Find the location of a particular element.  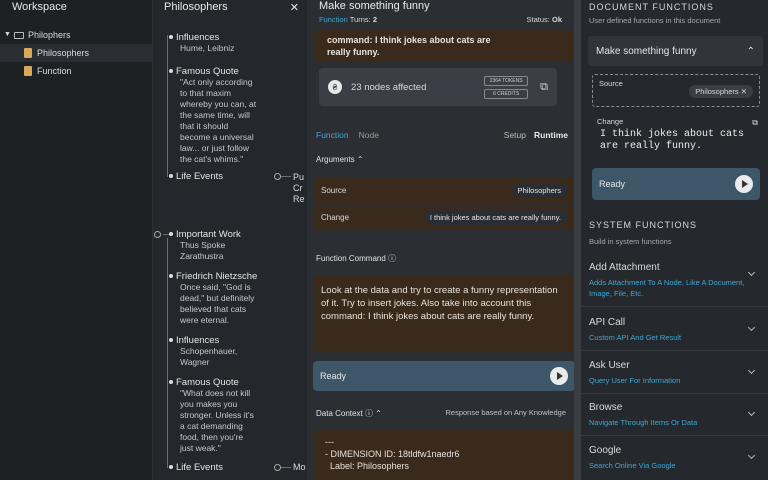

file-function: Function is located at coordinates (76, 71).